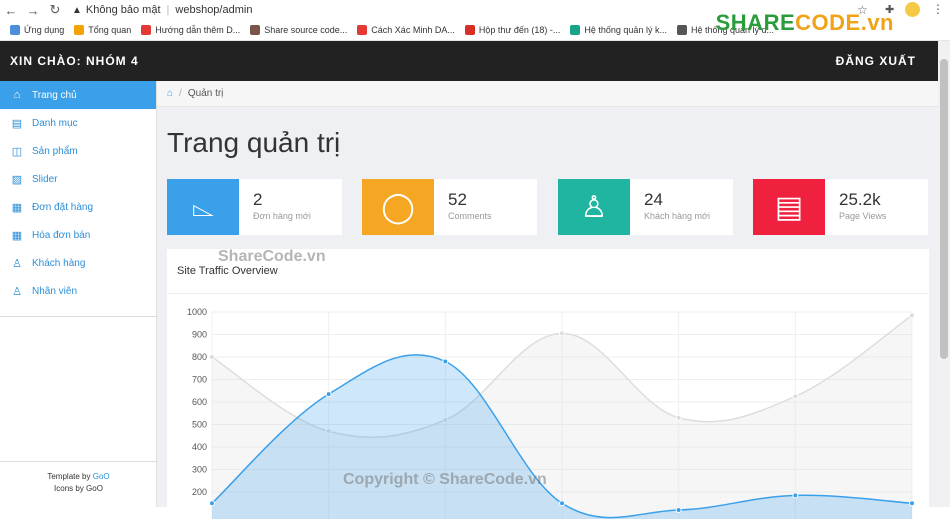 This screenshot has width=950, height=519. I want to click on bookmark-label: Ứng dụng, so click(44, 30).